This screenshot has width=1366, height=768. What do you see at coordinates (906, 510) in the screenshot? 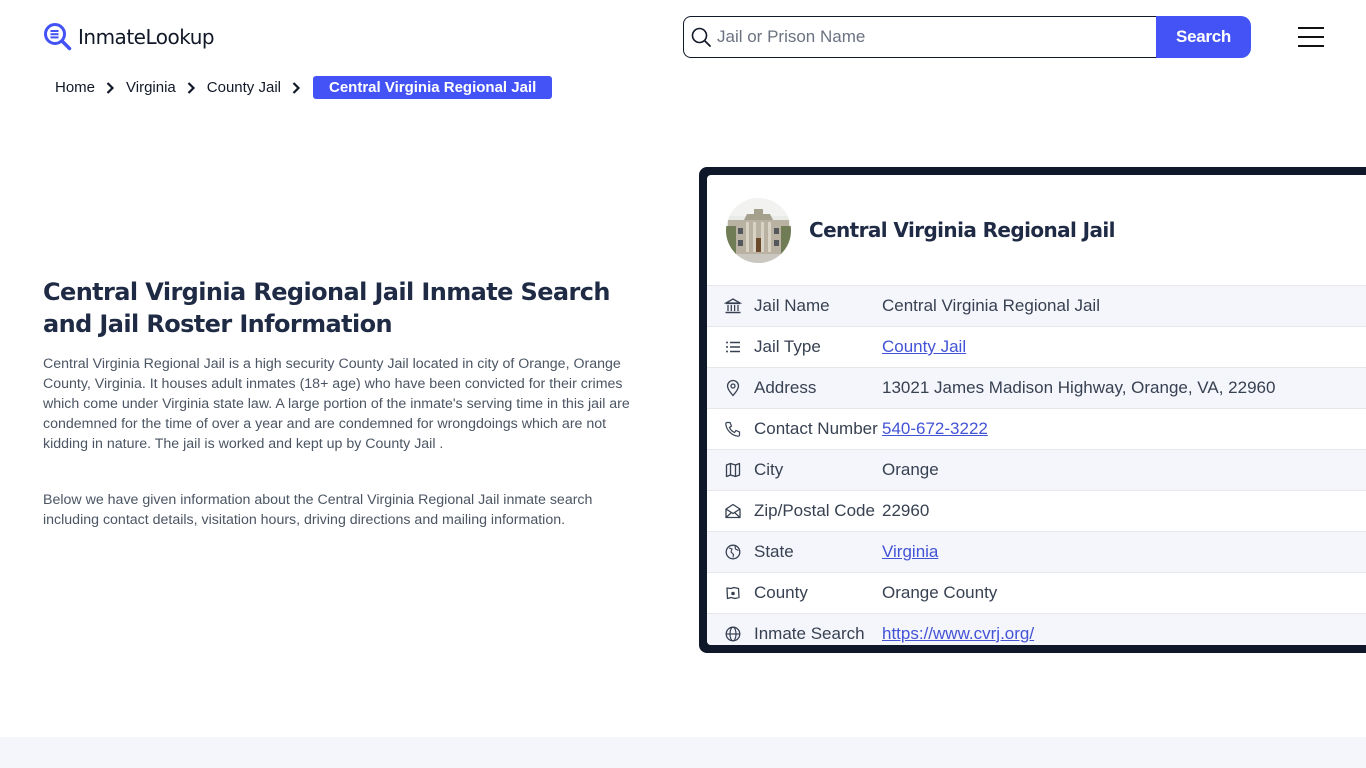
I see `row-value: 22960` at bounding box center [906, 510].